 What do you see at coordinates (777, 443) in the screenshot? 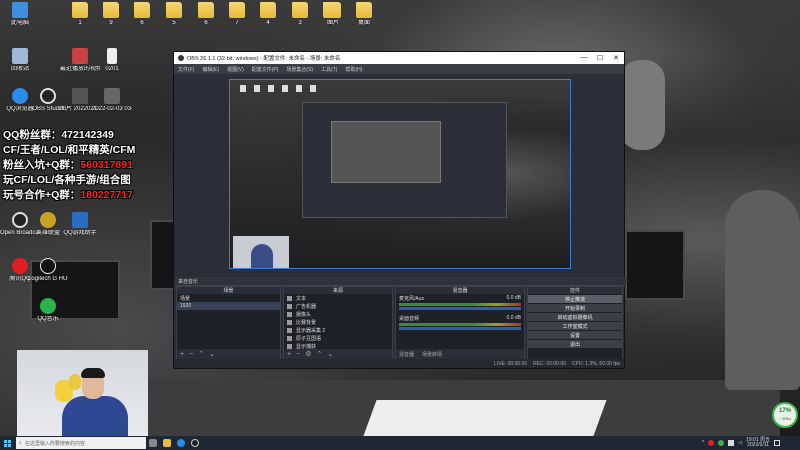
I see `notification-icon` at bounding box center [777, 443].